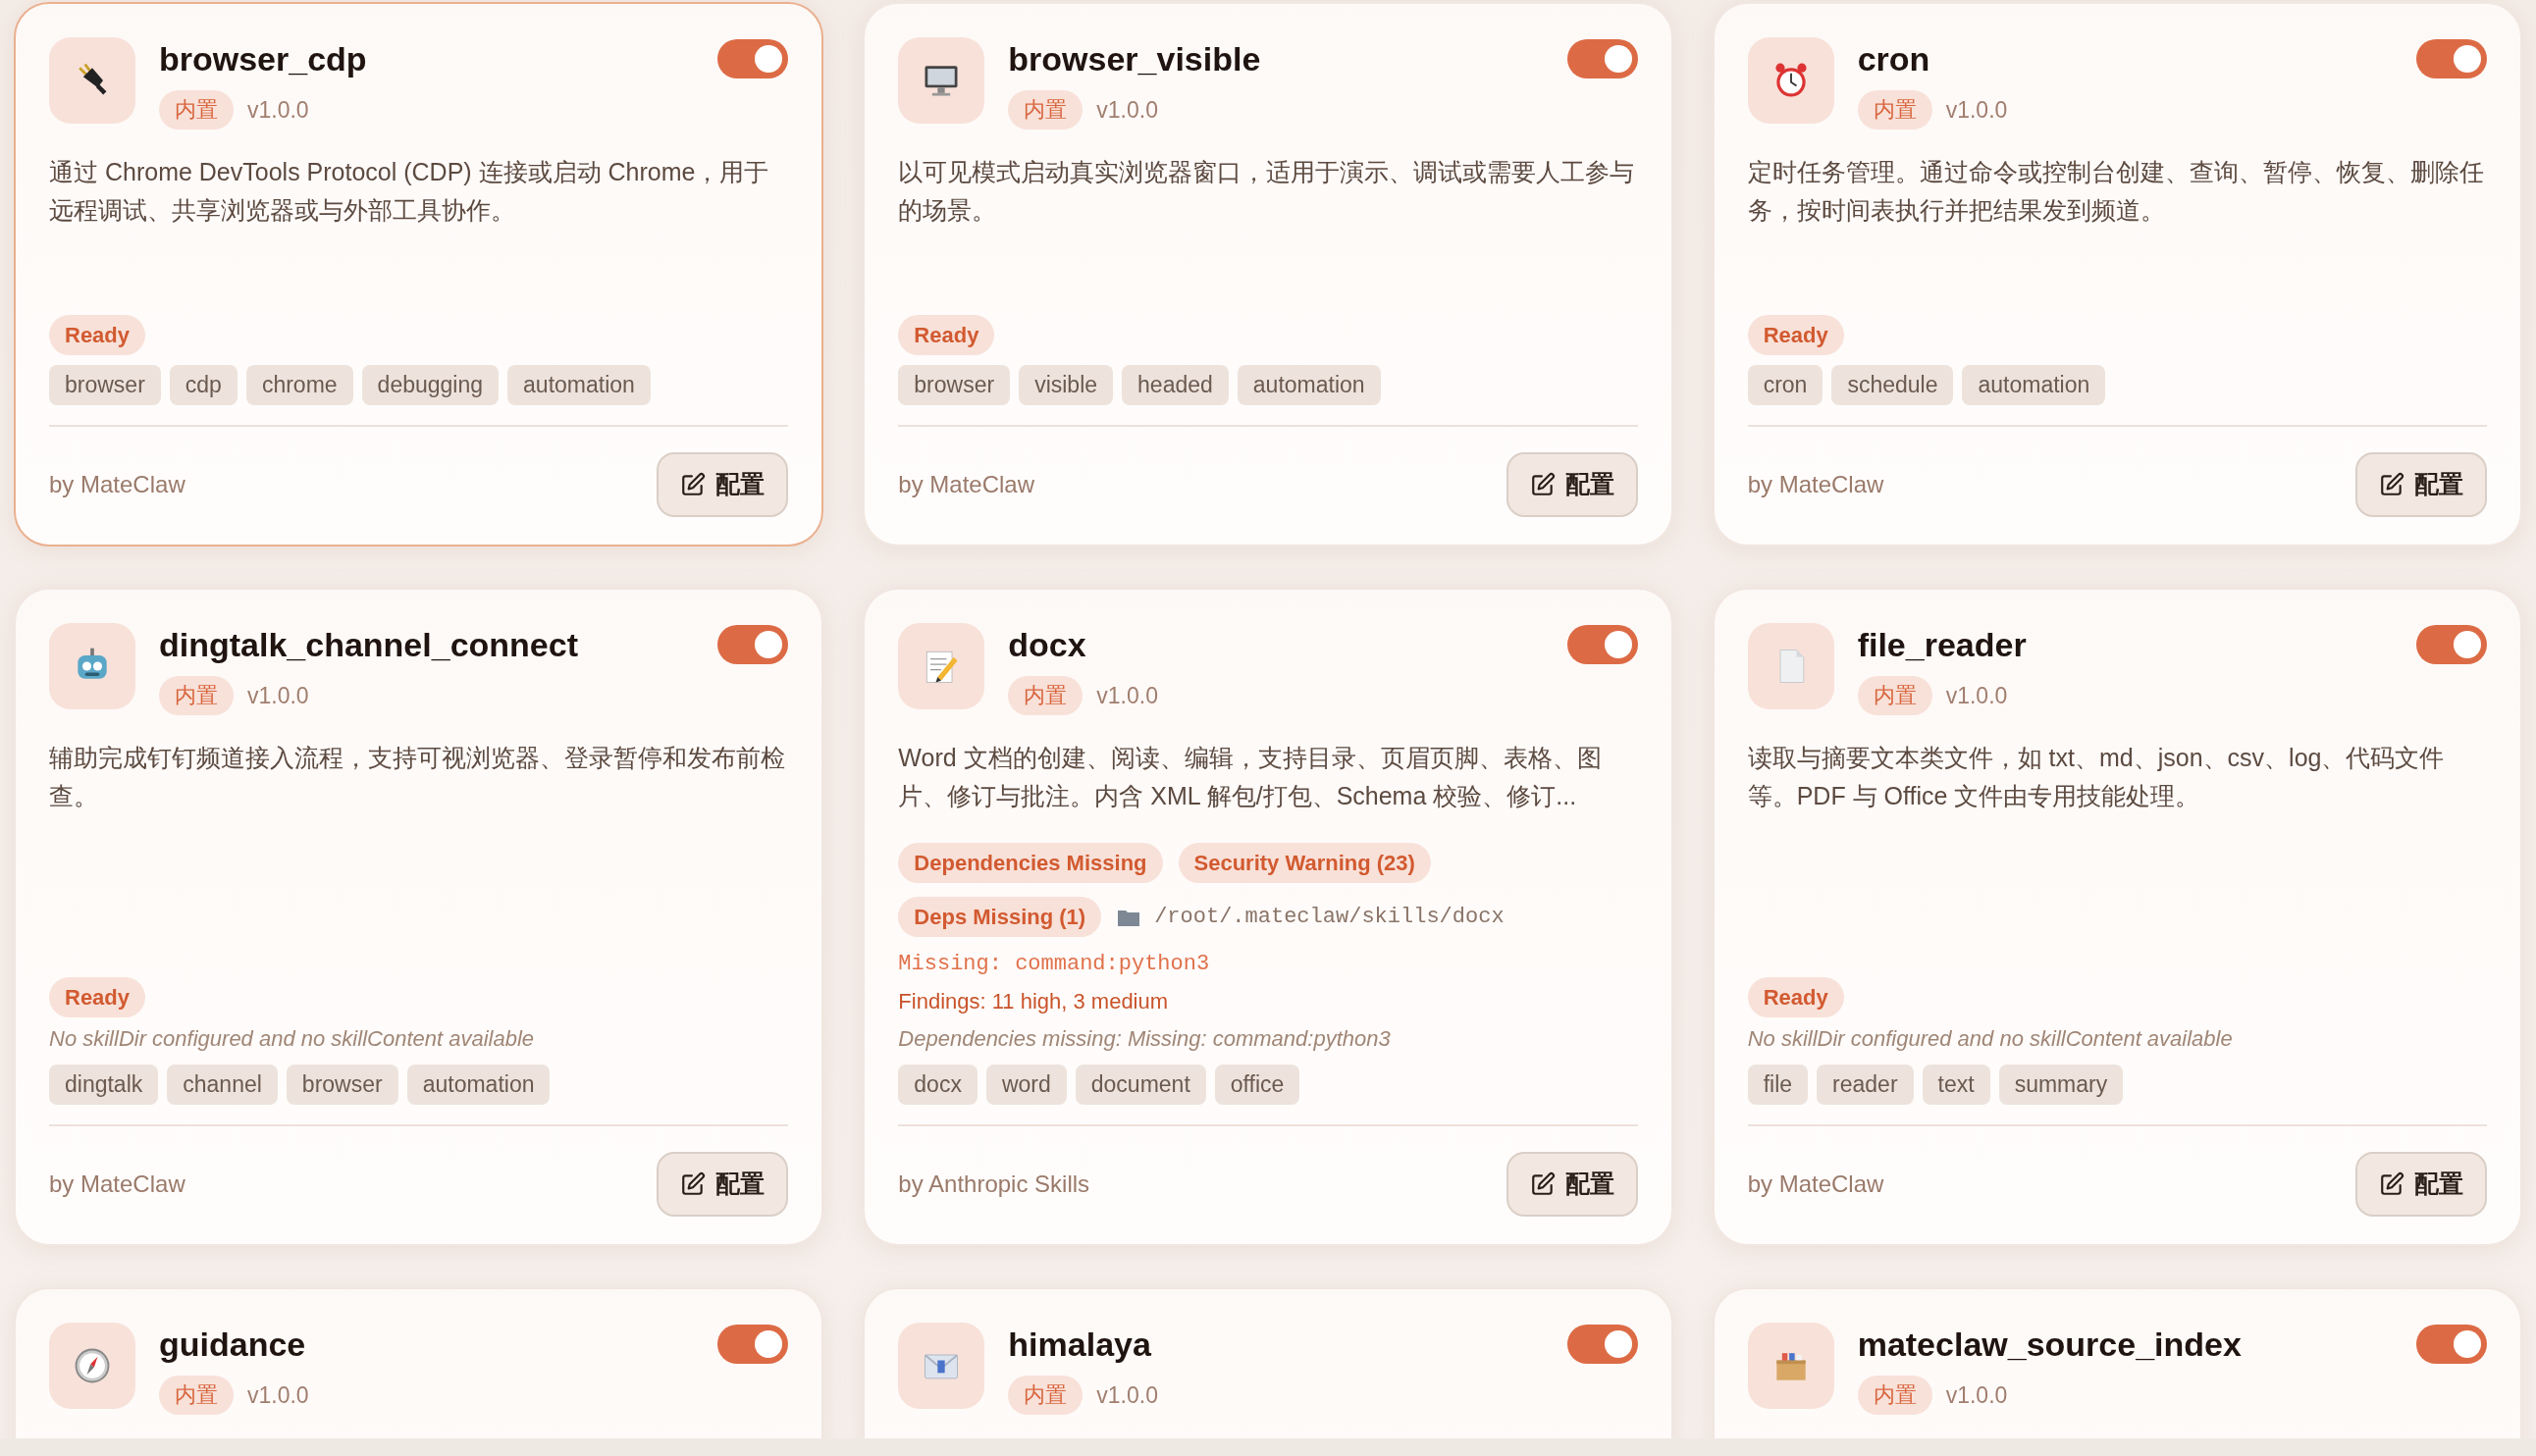  I want to click on tag-chip: document, so click(1141, 1085).